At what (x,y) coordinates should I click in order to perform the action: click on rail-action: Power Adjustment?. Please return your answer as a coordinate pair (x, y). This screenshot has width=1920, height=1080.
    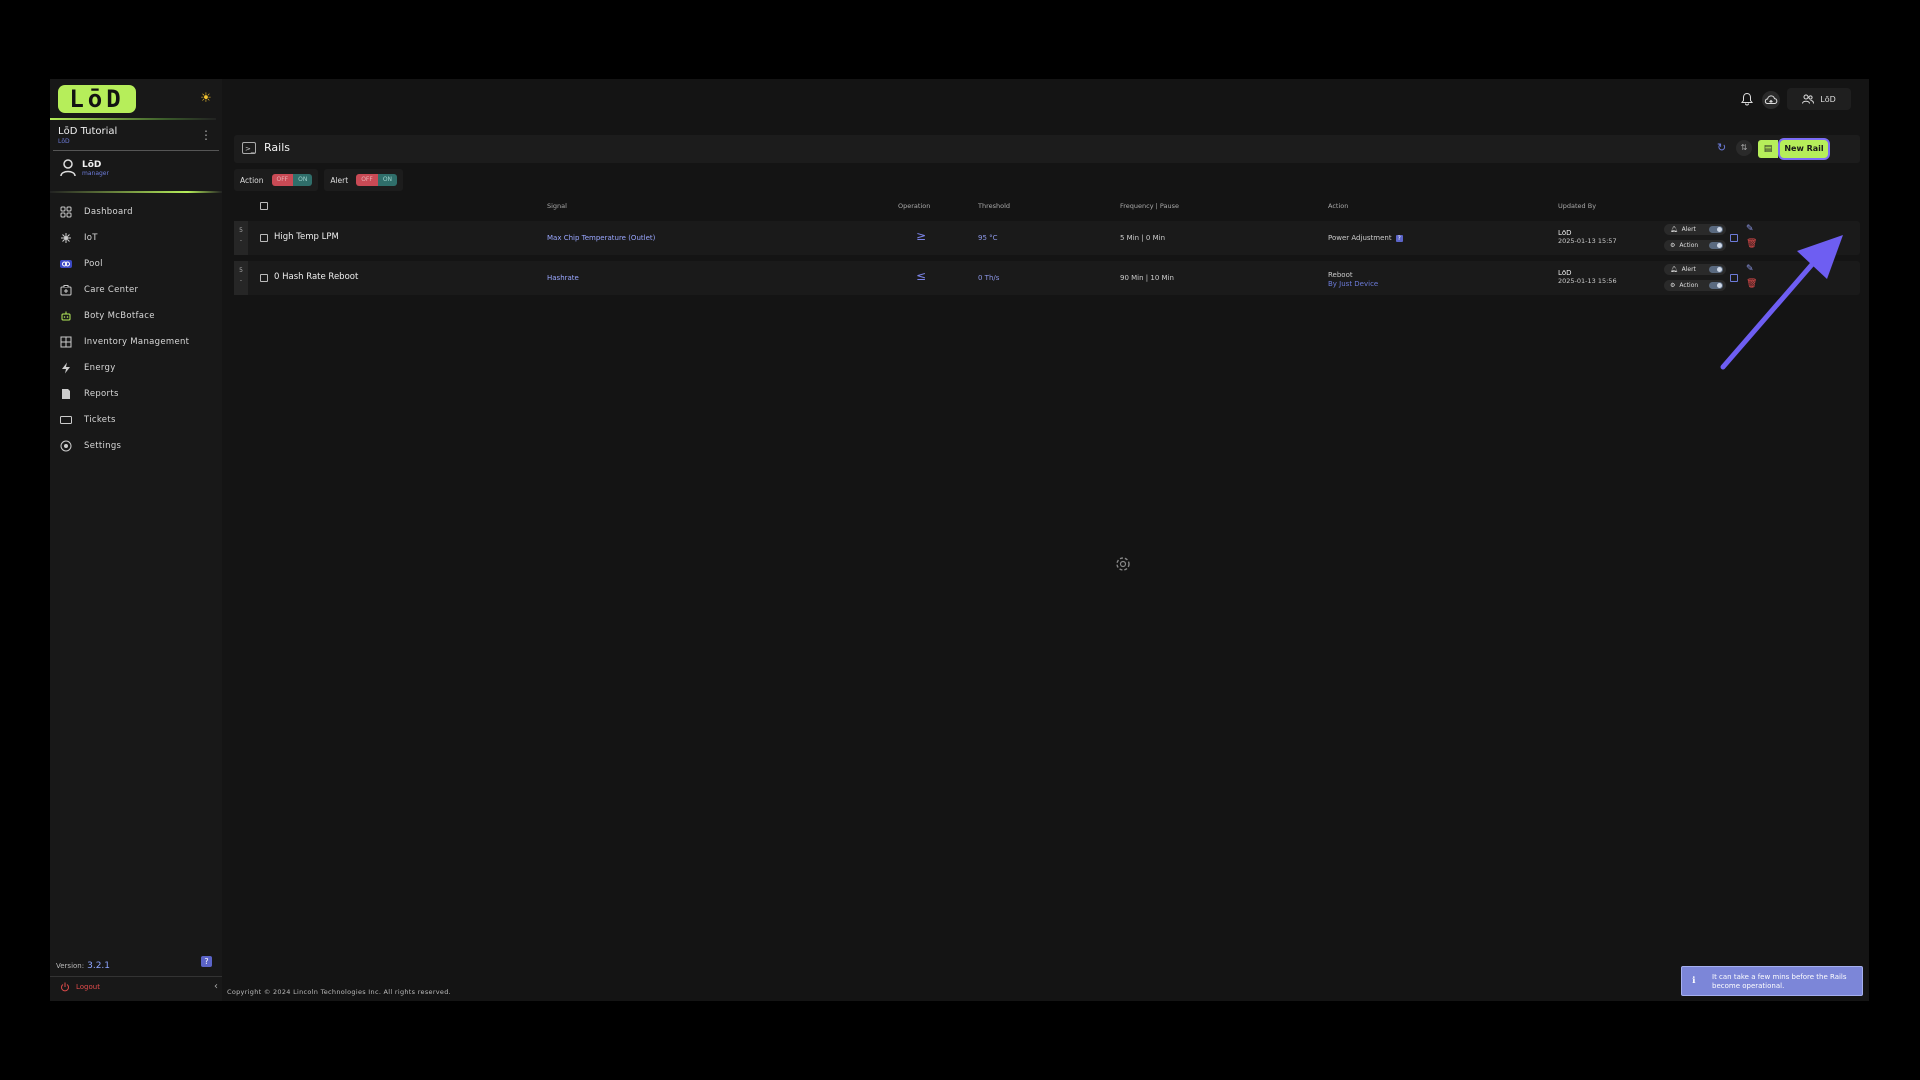
    Looking at the image, I should click on (1365, 238).